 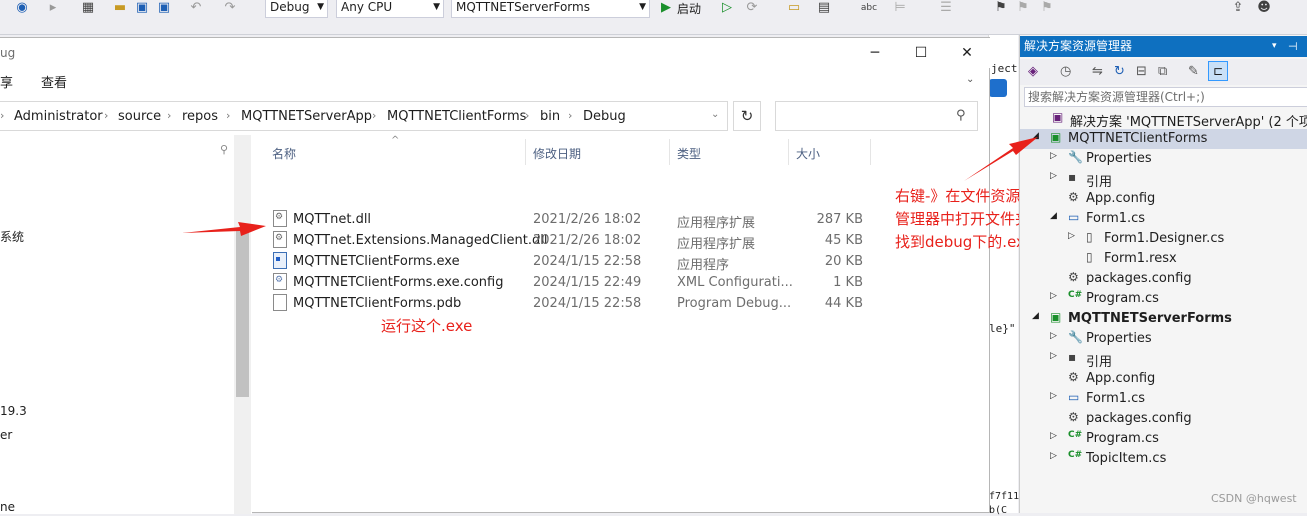 I want to click on arrow-to-project, so click(x=1001, y=159).